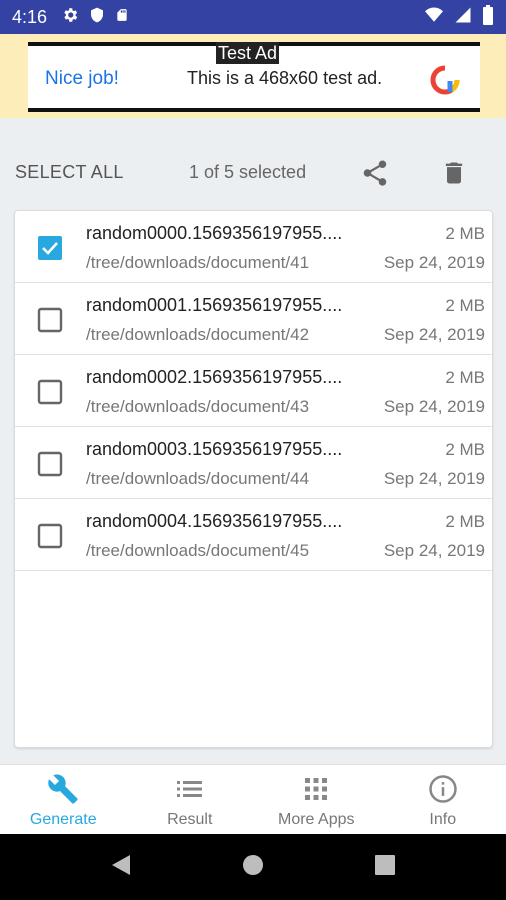  What do you see at coordinates (316, 819) in the screenshot?
I see `nav-label: More Apps` at bounding box center [316, 819].